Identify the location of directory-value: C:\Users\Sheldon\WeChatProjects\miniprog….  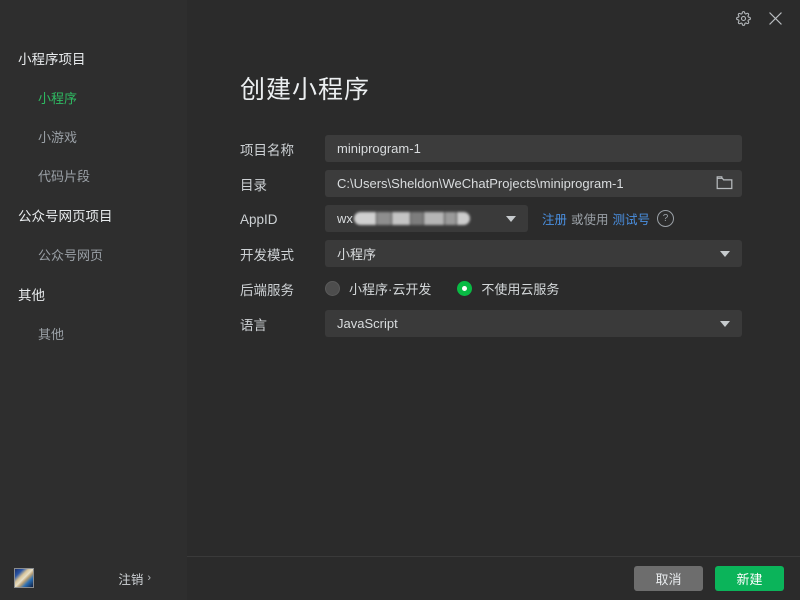
(480, 183).